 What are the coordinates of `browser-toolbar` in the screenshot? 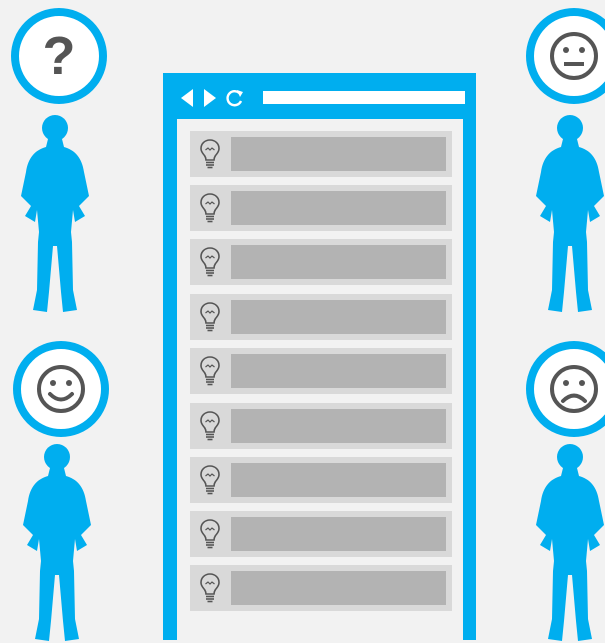 It's located at (319, 95).